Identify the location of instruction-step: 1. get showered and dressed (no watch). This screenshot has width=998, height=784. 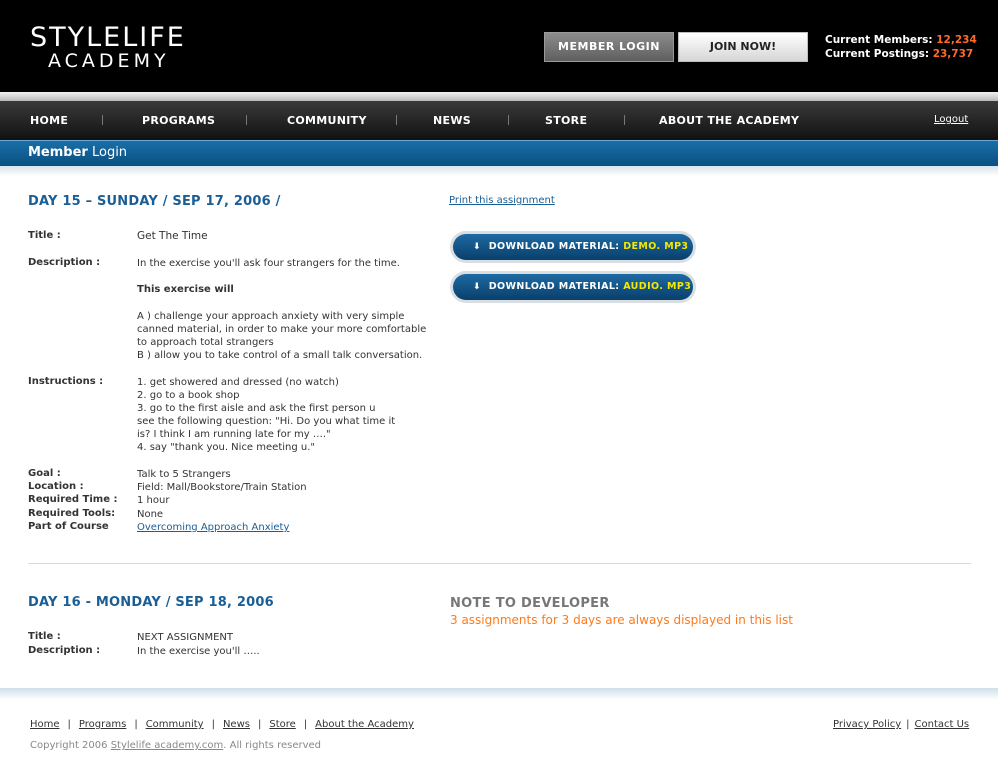
(238, 382).